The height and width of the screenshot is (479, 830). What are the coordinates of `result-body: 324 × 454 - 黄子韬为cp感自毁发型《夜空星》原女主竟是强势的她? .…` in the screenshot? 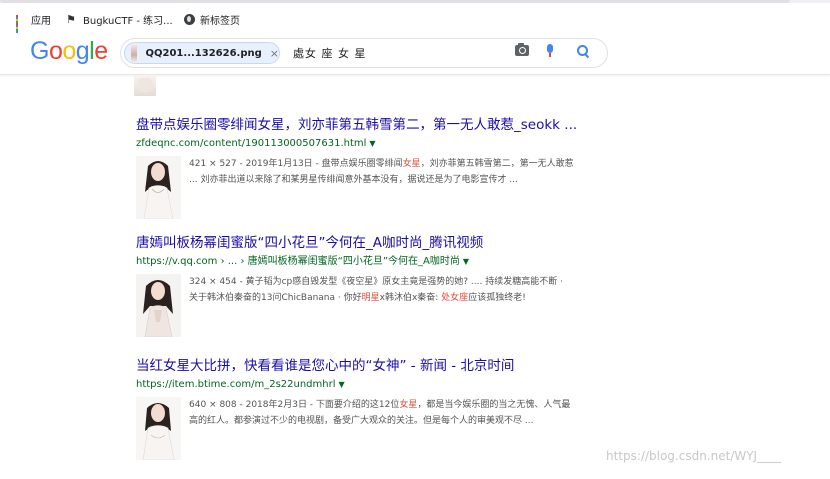 It's located at (376, 307).